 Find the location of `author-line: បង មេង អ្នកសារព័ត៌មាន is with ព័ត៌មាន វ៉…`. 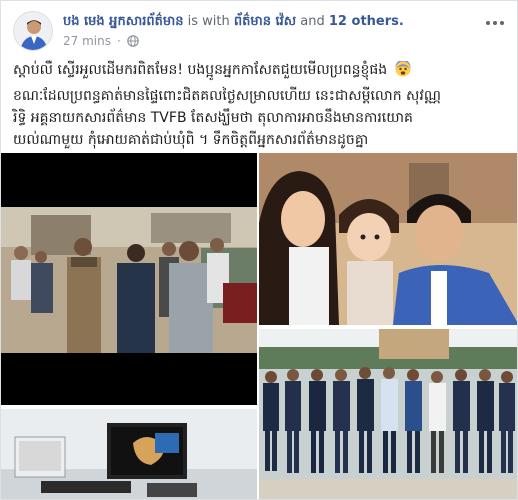

author-line: បង មេង អ្នកសារព័ត៌មាន is with ព័ត៌មាន វ៉… is located at coordinates (233, 22).